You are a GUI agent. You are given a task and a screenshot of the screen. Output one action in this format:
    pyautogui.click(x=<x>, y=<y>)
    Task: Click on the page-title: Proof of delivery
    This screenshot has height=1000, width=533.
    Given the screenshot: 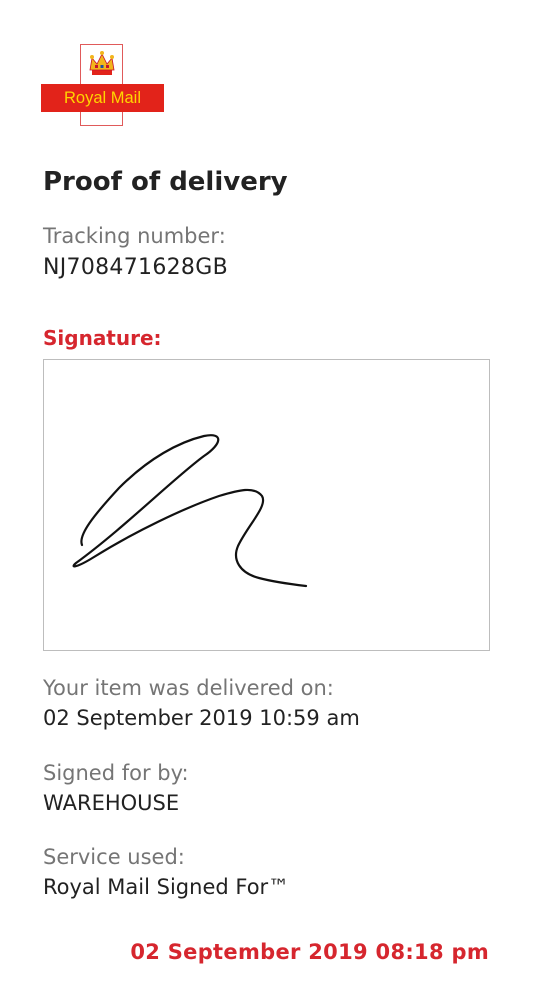 What is the action you would take?
    pyautogui.click(x=165, y=182)
    